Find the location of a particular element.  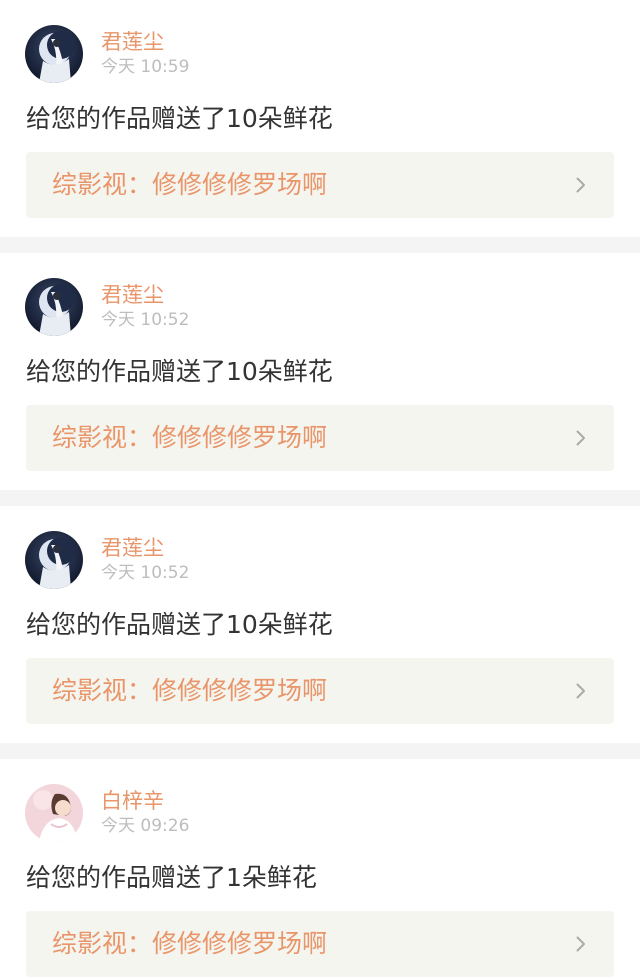

gift-message: 给您的作品赠送了1朵鲜花 is located at coordinates (171, 877).